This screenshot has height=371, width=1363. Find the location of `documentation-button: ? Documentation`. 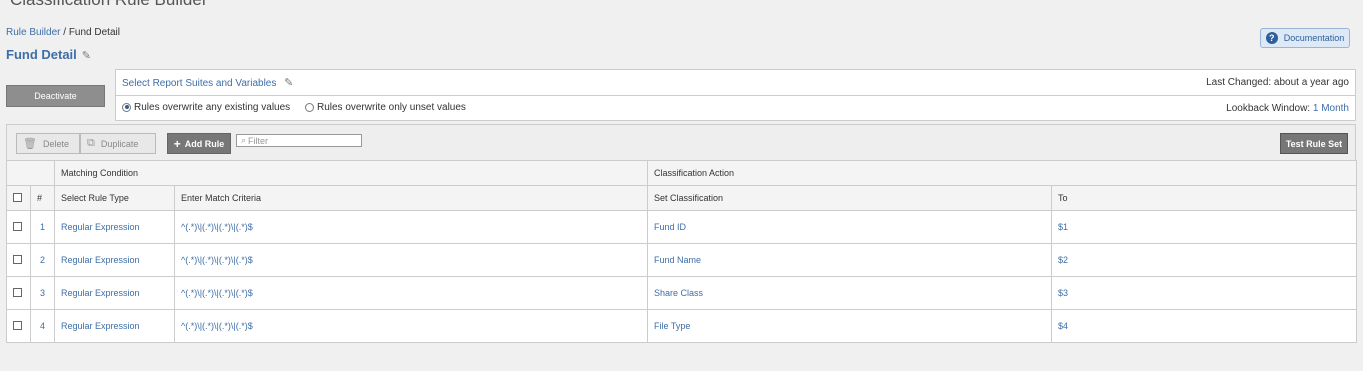

documentation-button: ? Documentation is located at coordinates (1305, 38).